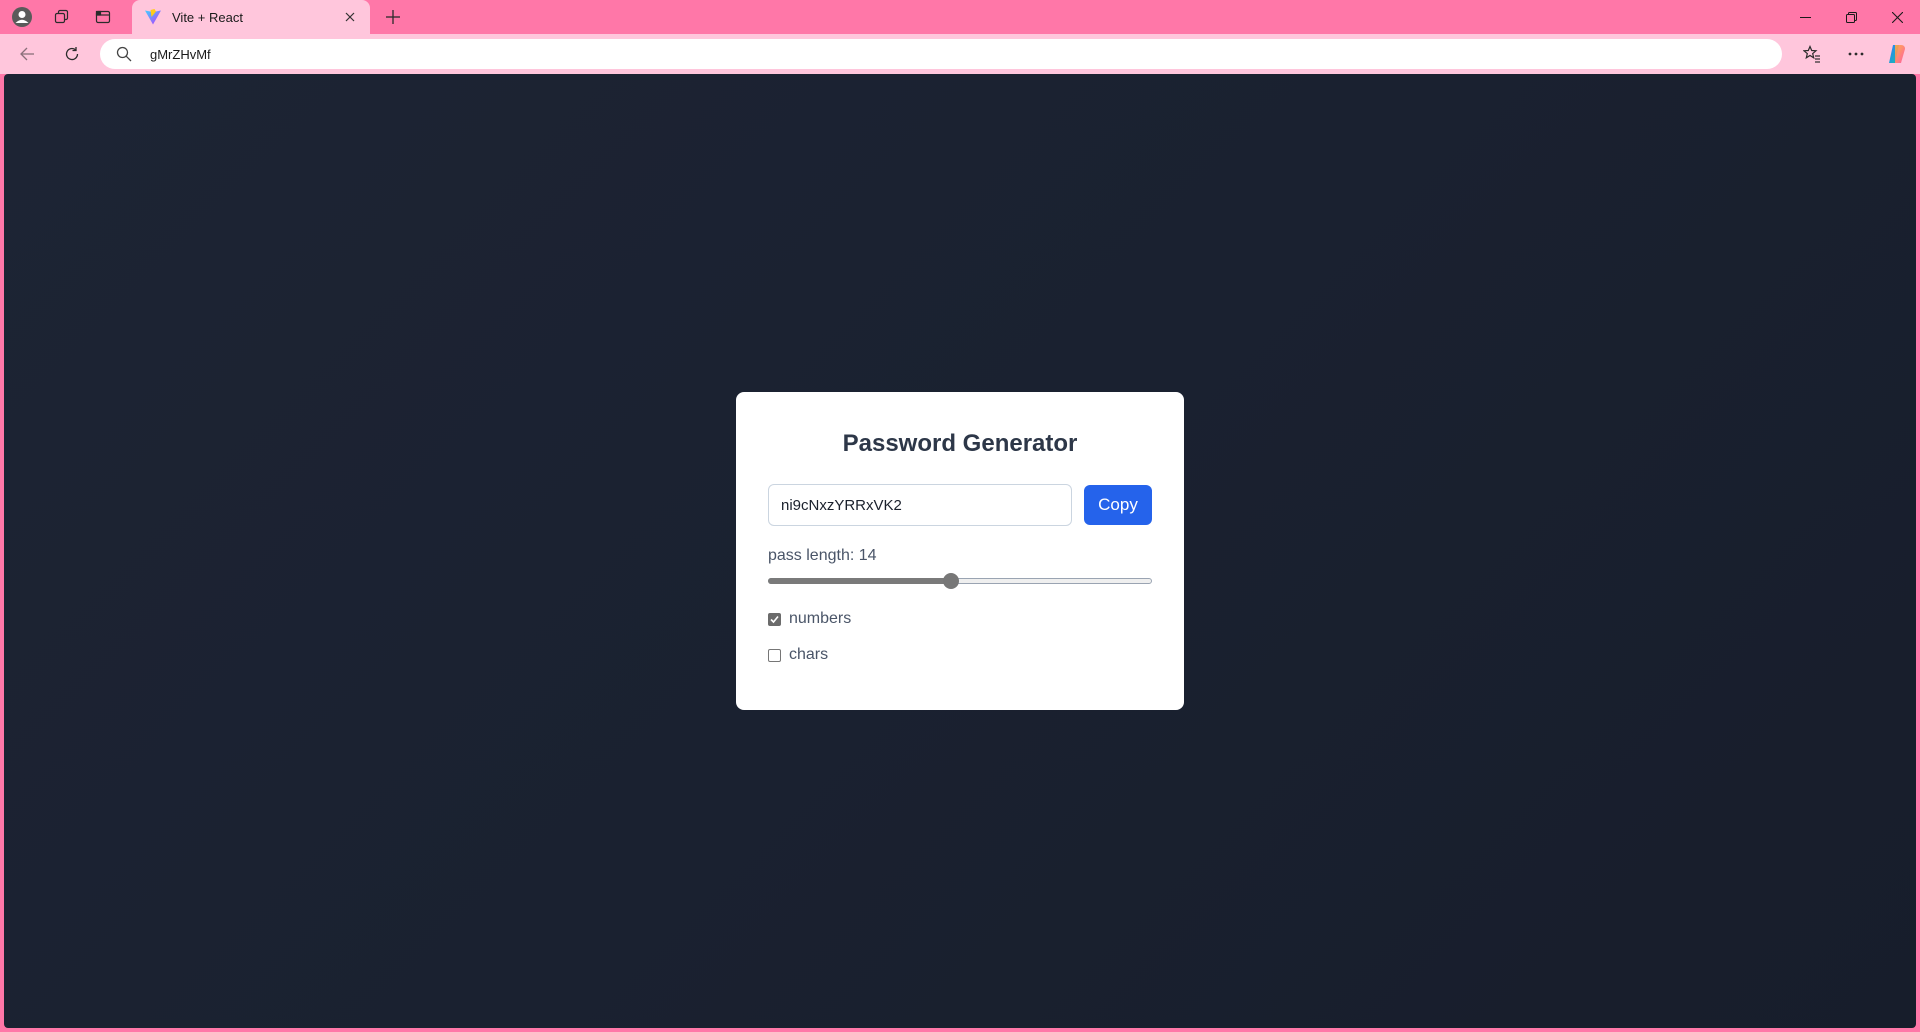 Image resolution: width=1920 pixels, height=1032 pixels. Describe the element at coordinates (1118, 505) in the screenshot. I see `copy-button: Copy` at that location.